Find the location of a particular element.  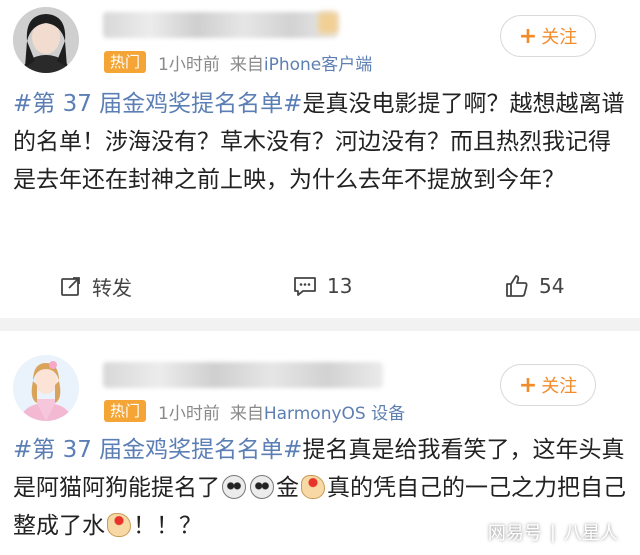

comment-count: 13 is located at coordinates (340, 286).